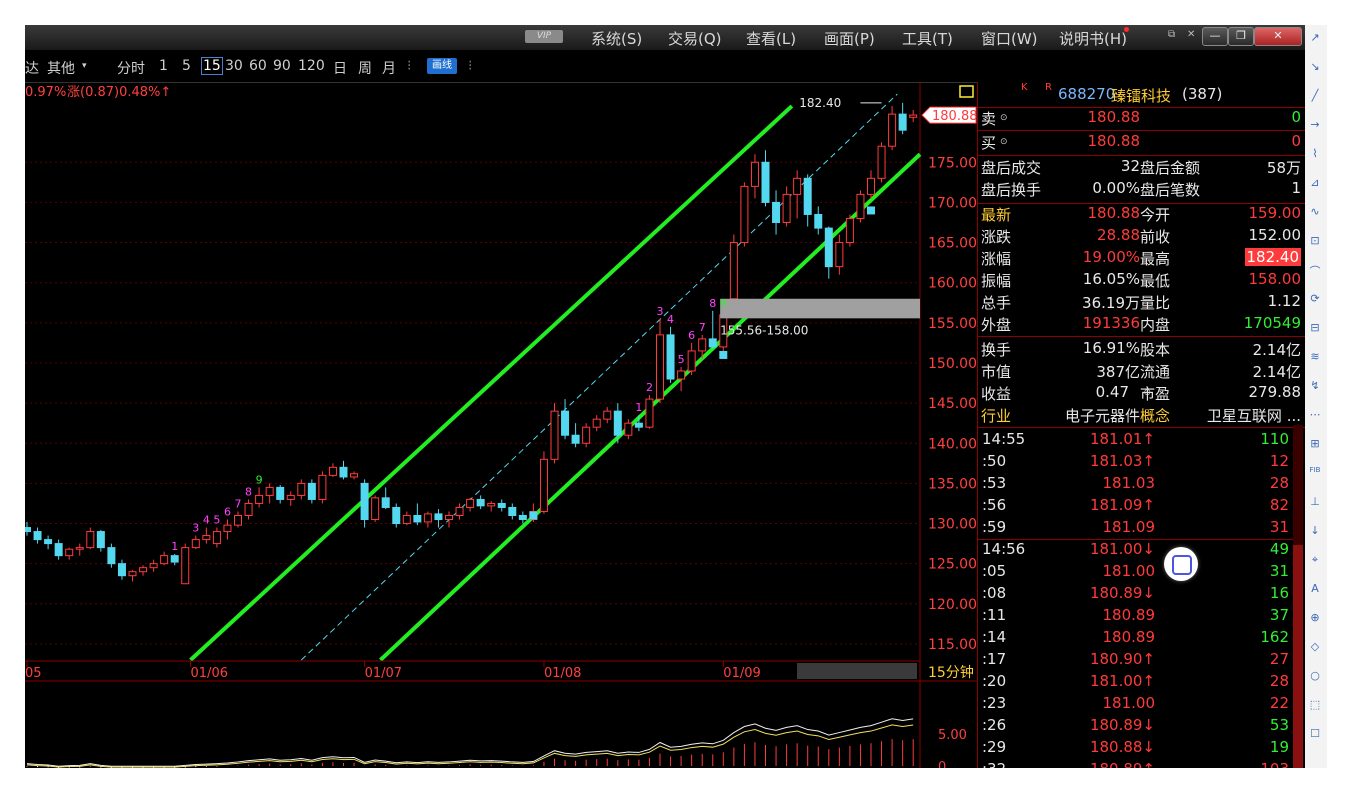 The height and width of the screenshot is (794, 1348). I want to click on tick-time: :59, so click(994, 527).